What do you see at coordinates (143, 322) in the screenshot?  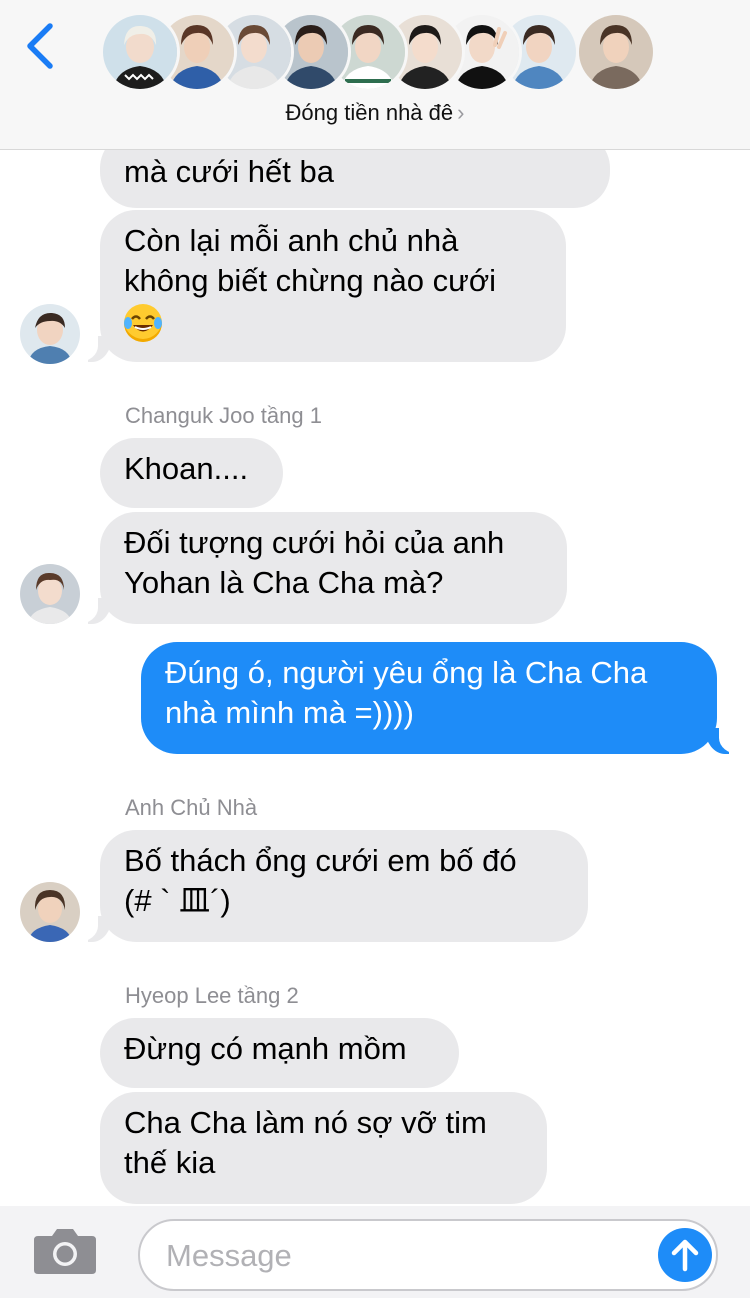 I see `face-with-tears-of-joy-emoji` at bounding box center [143, 322].